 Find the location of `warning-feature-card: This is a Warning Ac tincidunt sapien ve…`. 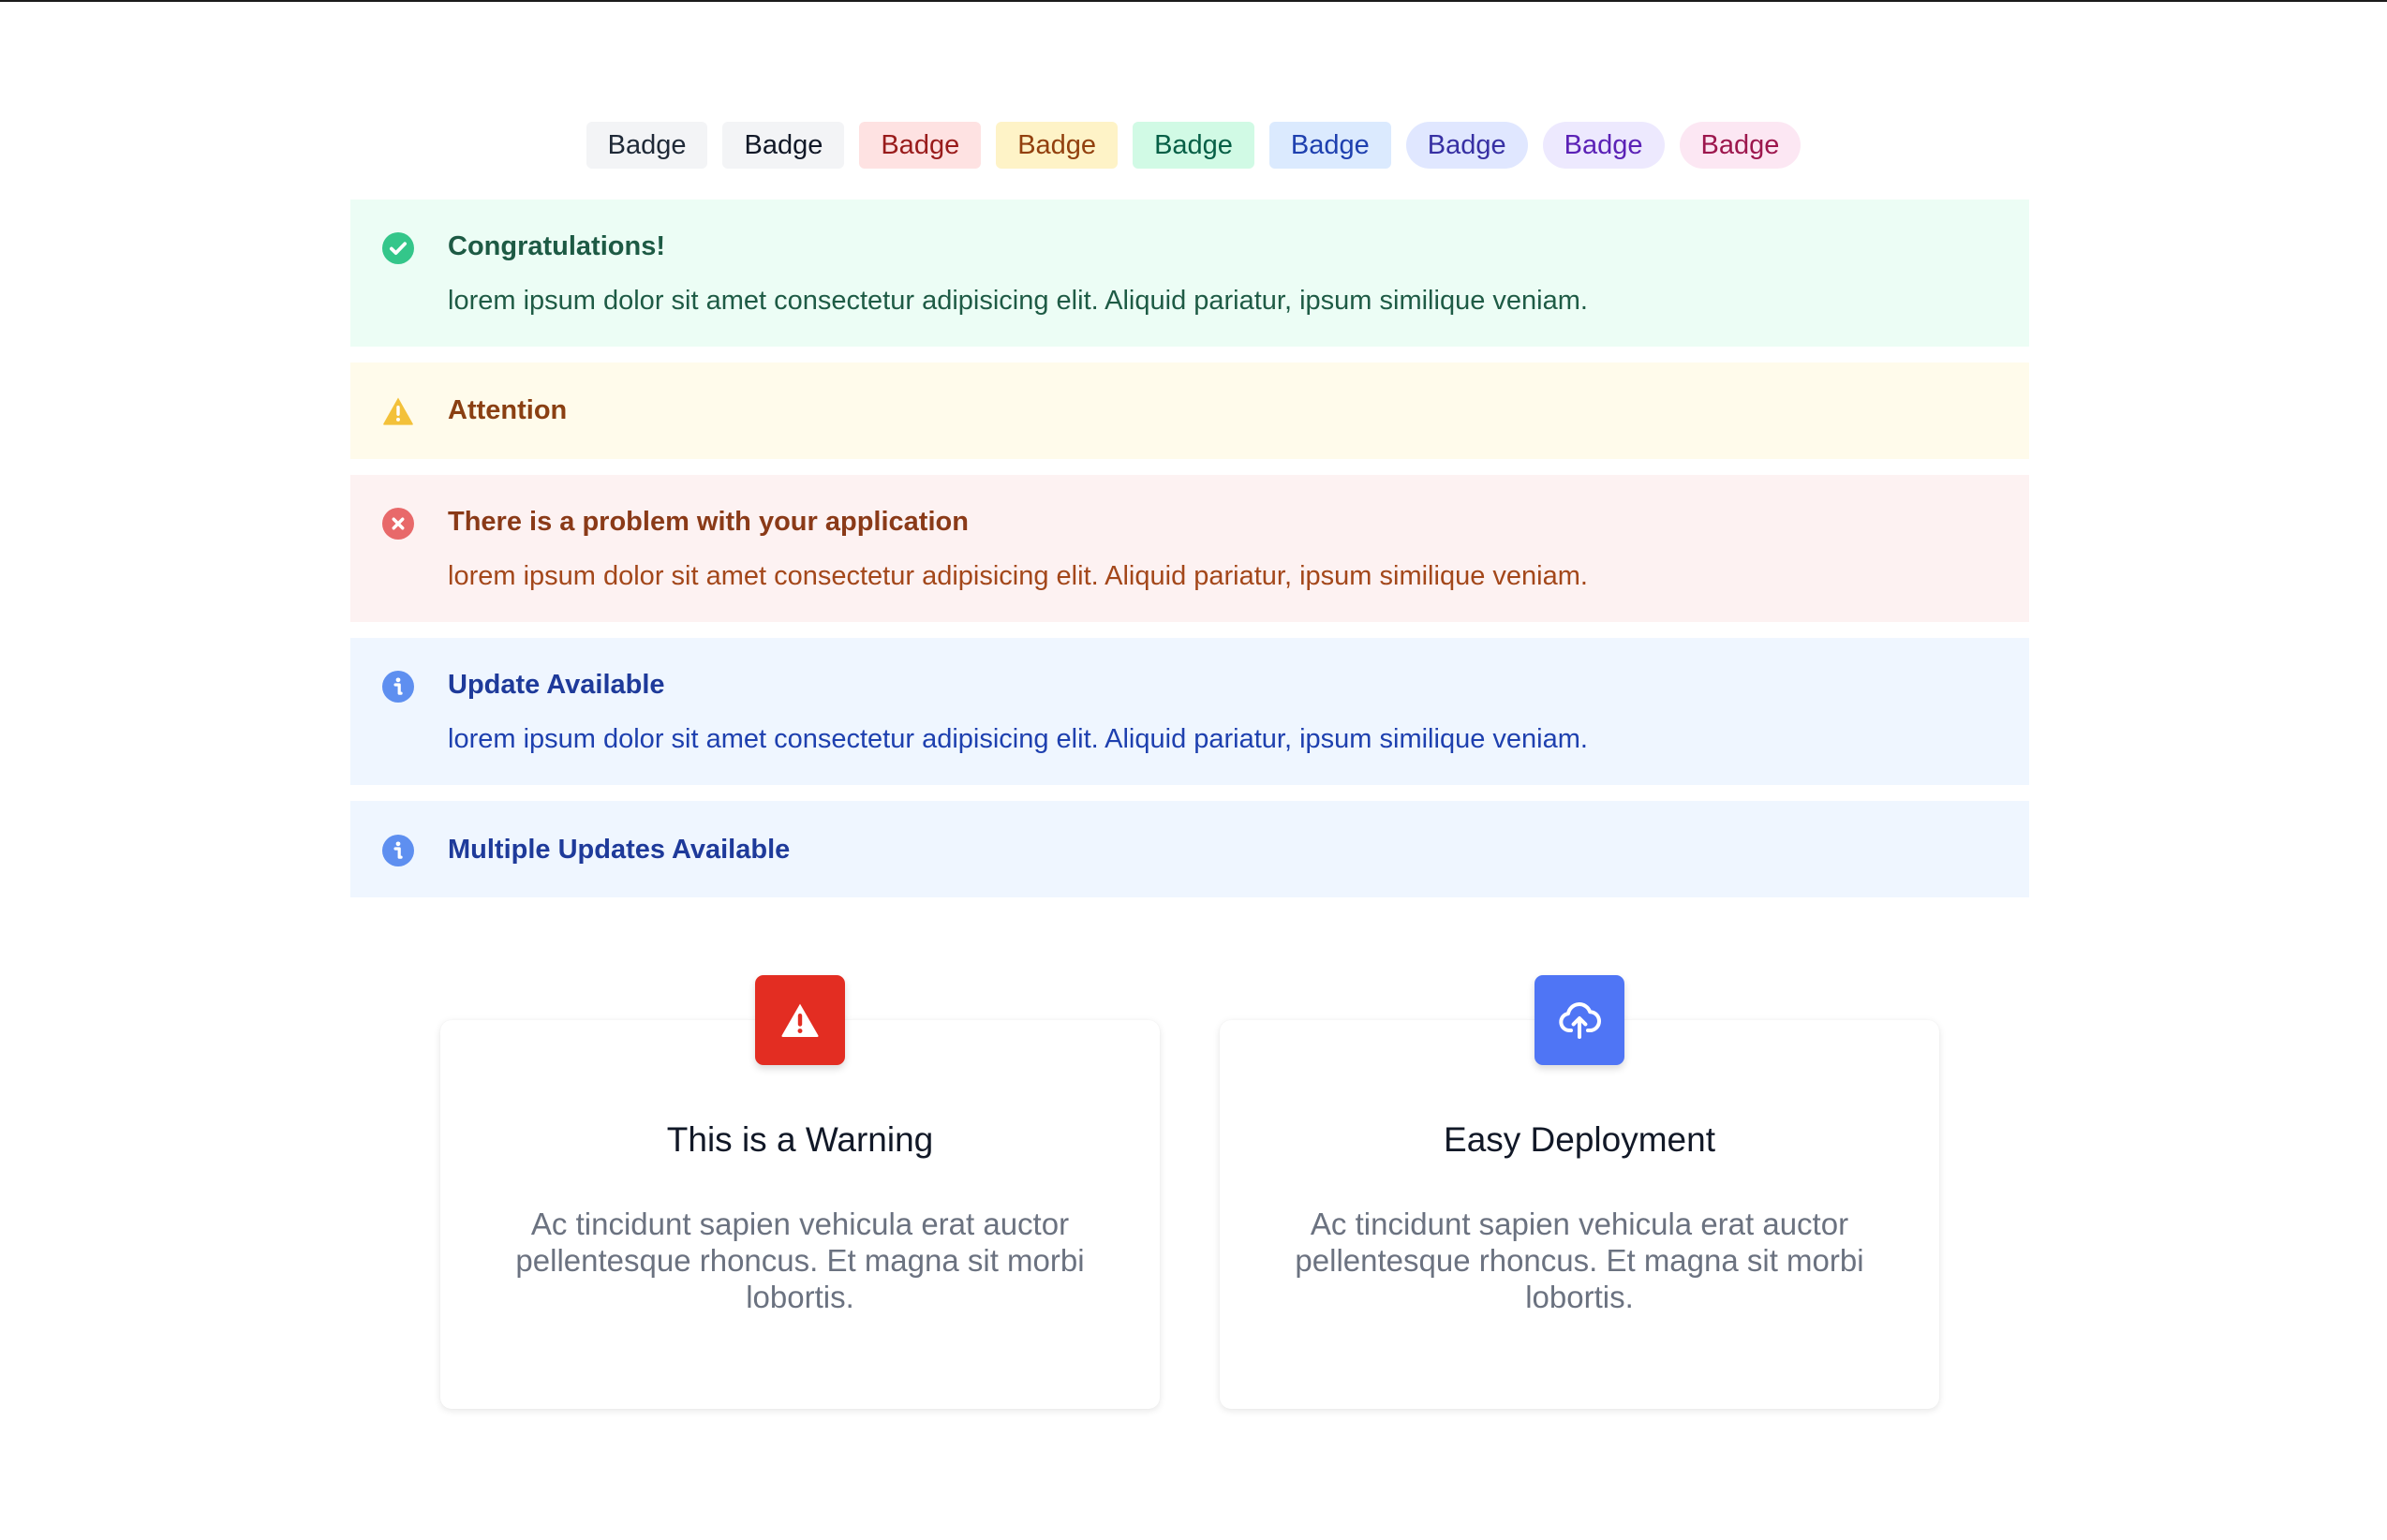

warning-feature-card: This is a Warning Ac tincidunt sapien ve… is located at coordinates (800, 1192).